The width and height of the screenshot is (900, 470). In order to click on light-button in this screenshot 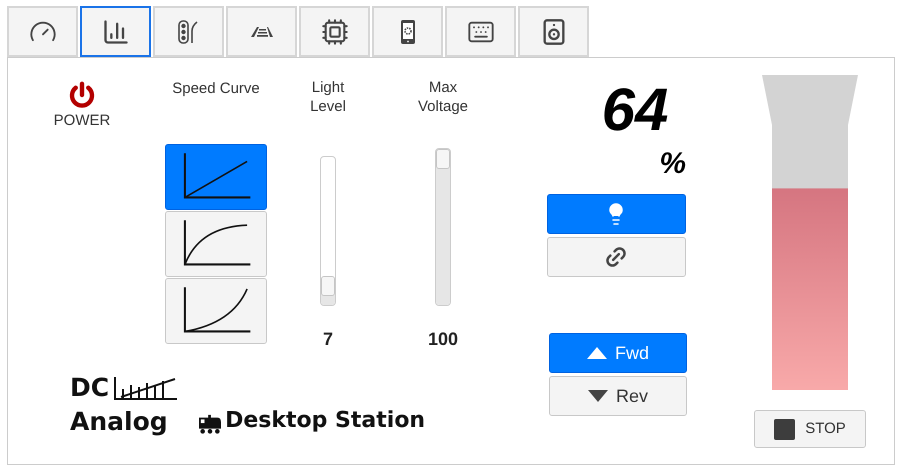, I will do `click(616, 214)`.